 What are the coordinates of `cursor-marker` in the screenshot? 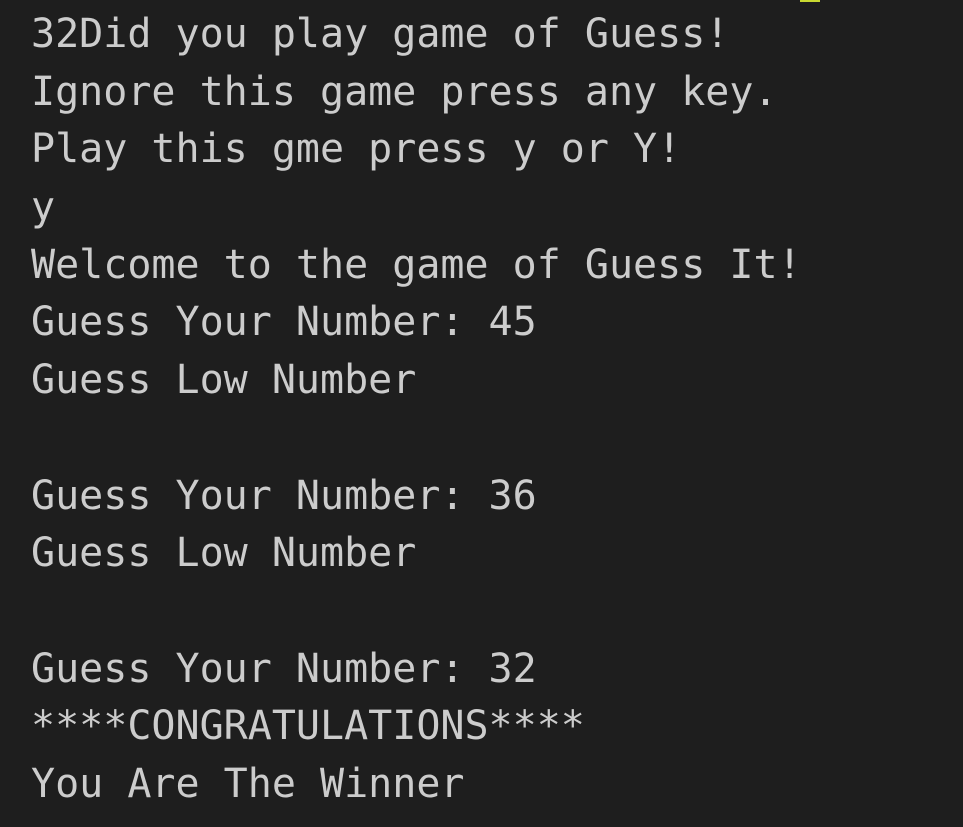 It's located at (810, 1).